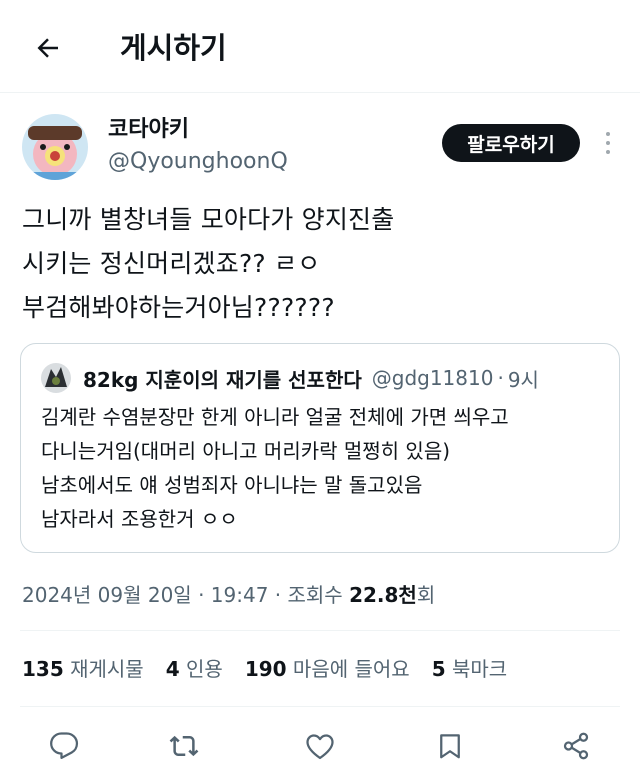 The height and width of the screenshot is (783, 640). I want to click on engagement-stats: 135 재게시물 4 인용 190 마음에 들어요 5 북마크, so click(275, 669).